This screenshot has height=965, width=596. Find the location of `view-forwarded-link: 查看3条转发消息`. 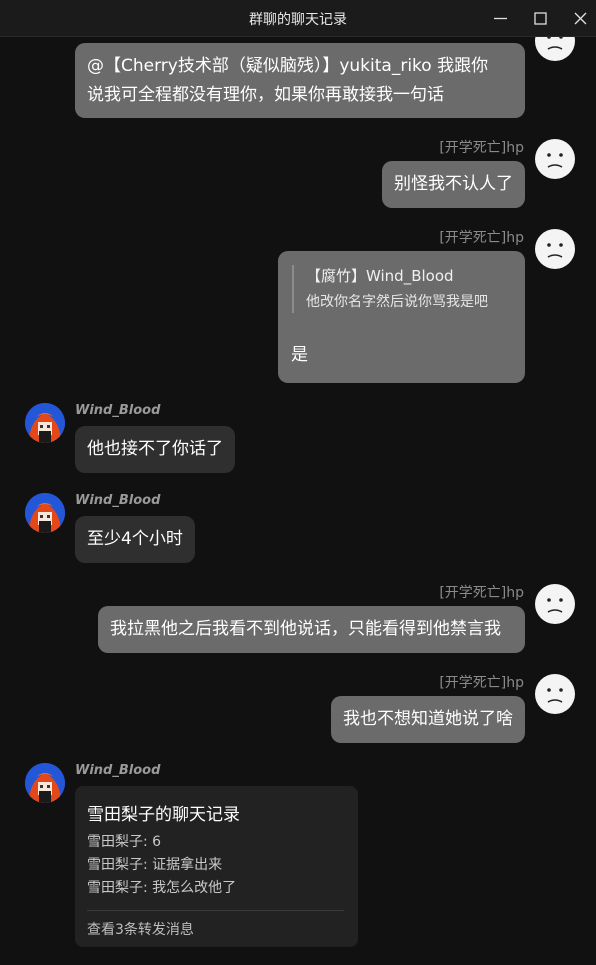

view-forwarded-link: 查看3条转发消息 is located at coordinates (140, 929).